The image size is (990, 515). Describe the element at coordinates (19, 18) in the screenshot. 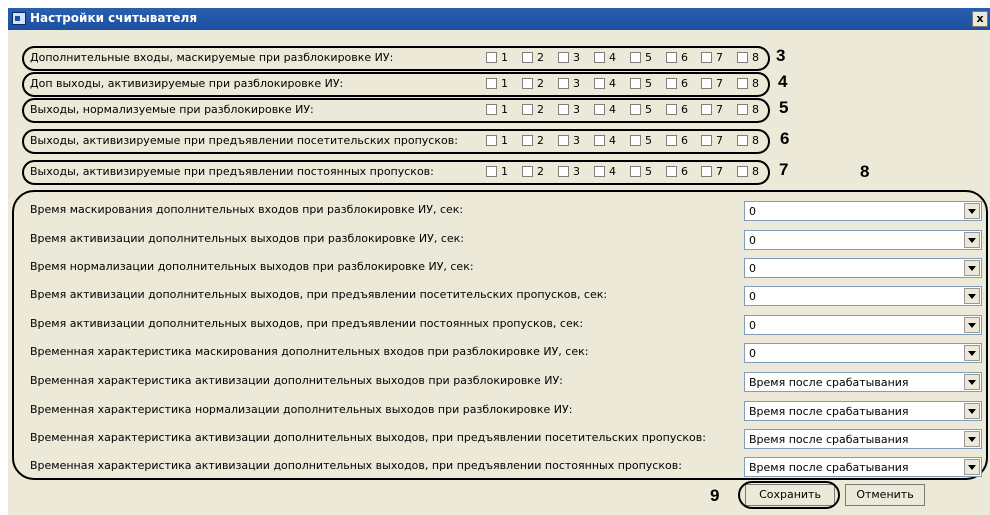

I see `window-icon` at that location.